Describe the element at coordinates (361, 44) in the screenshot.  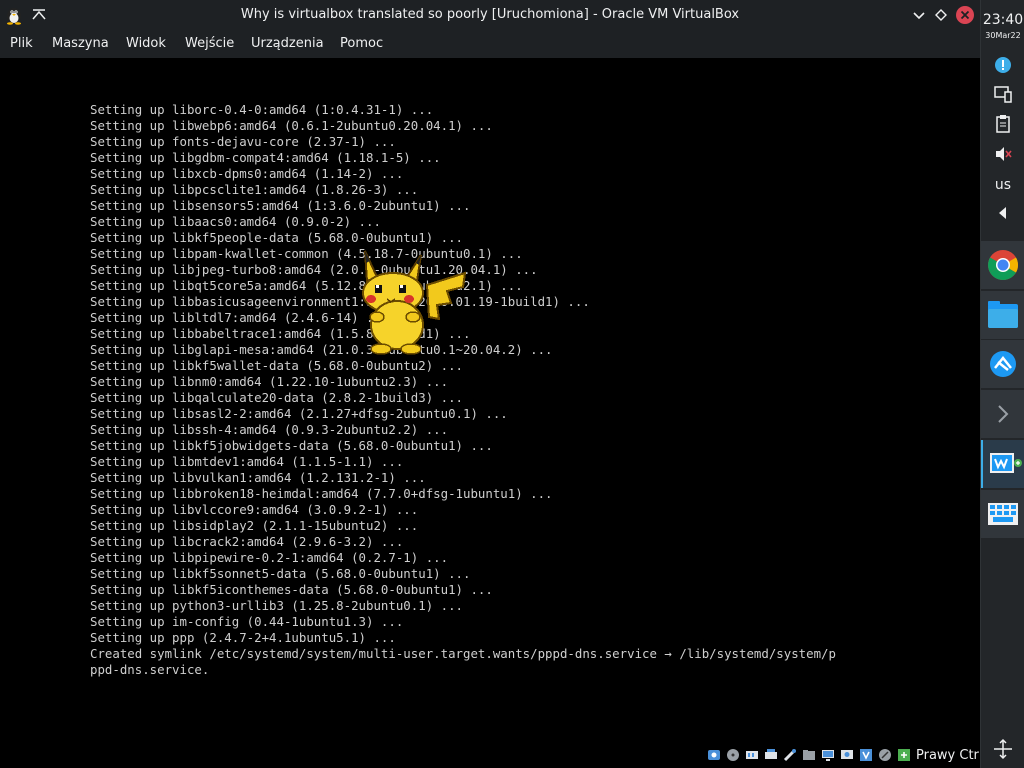
I see `menu-pomoc: Pomoc` at that location.